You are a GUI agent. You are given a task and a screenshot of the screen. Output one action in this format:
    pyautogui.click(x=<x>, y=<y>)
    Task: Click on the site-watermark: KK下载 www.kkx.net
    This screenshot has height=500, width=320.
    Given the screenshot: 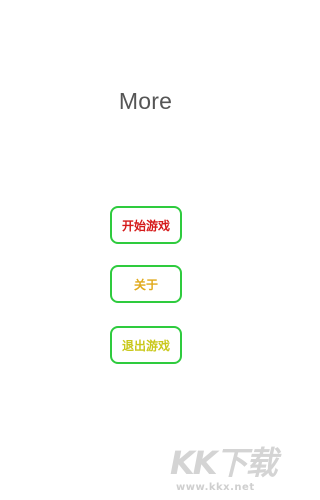 What is the action you would take?
    pyautogui.click(x=227, y=468)
    